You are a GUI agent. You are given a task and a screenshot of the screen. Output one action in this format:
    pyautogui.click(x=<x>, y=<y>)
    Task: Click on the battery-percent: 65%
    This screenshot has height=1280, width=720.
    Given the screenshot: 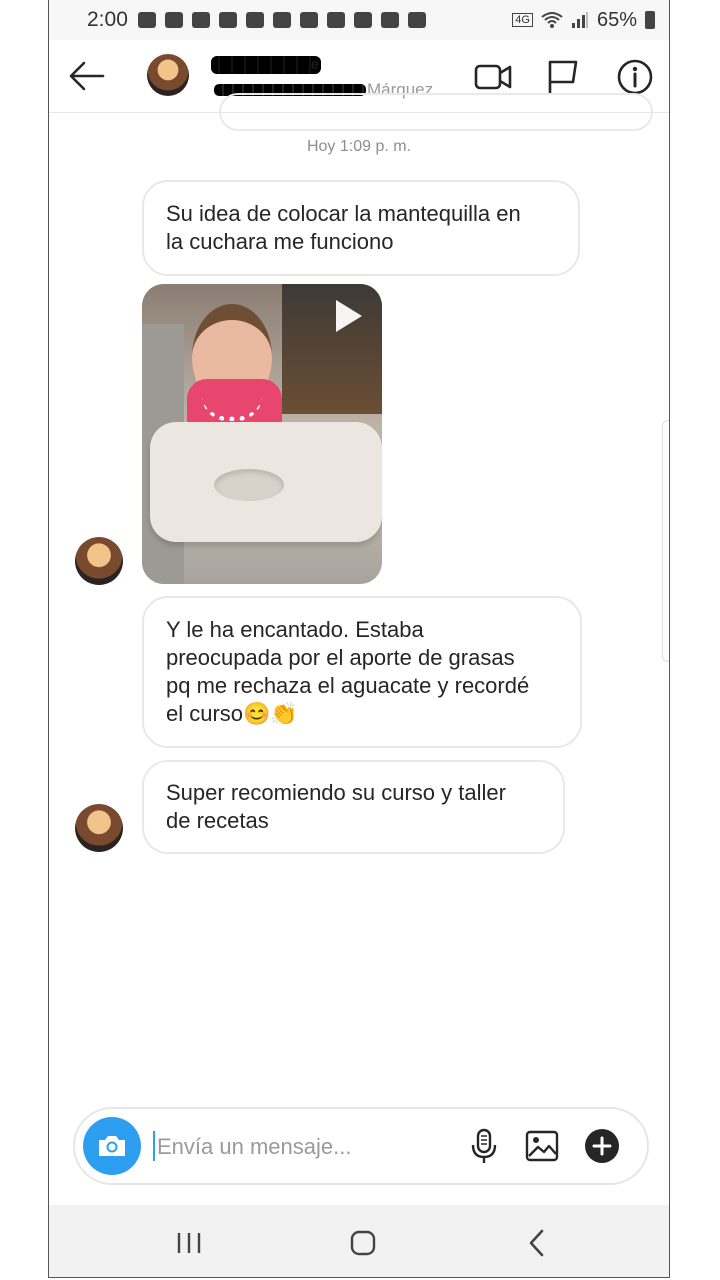 What is the action you would take?
    pyautogui.click(x=616, y=19)
    